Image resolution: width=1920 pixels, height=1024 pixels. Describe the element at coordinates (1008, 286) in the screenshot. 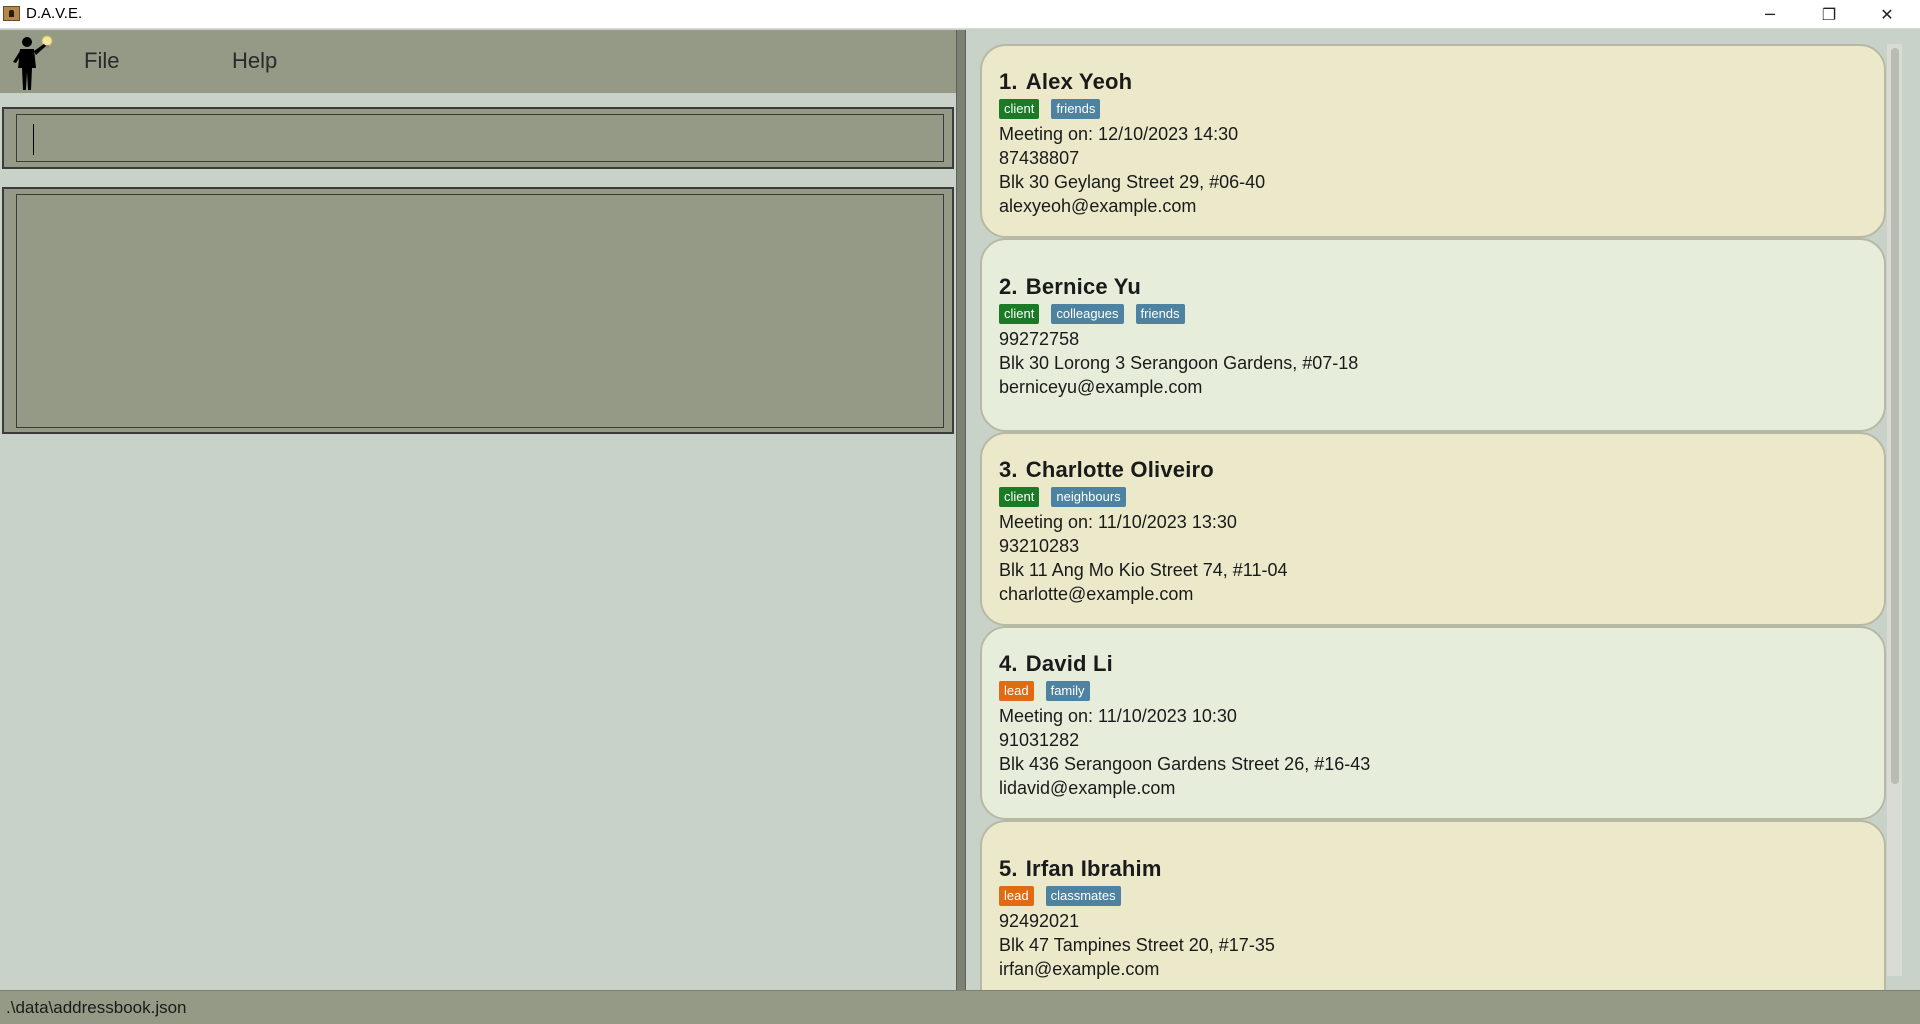

I see `person-index: 2.` at that location.